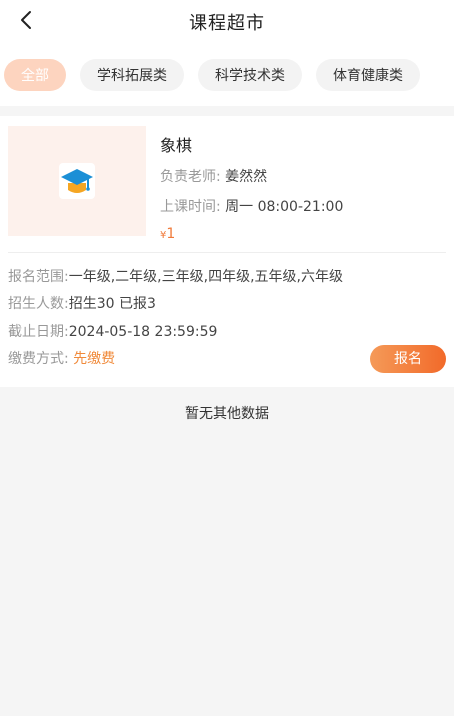 This screenshot has width=454, height=716. What do you see at coordinates (190, 207) in the screenshot?
I see `class-time-label: 上课时间:` at bounding box center [190, 207].